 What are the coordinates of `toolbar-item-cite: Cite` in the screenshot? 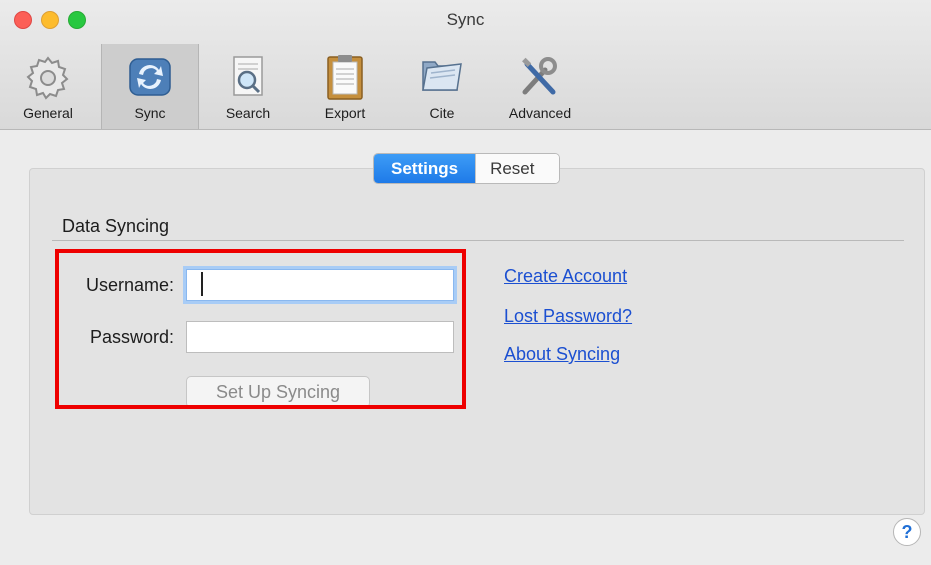 It's located at (442, 86).